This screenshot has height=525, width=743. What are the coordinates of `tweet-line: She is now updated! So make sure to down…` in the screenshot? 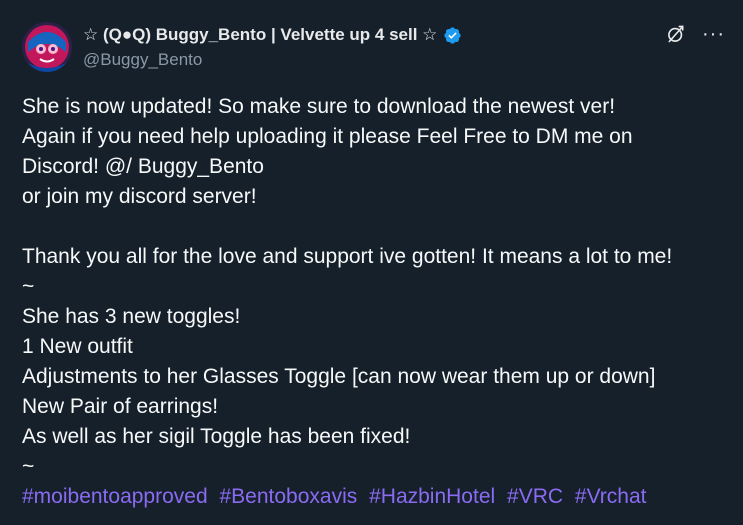 It's located at (319, 106).